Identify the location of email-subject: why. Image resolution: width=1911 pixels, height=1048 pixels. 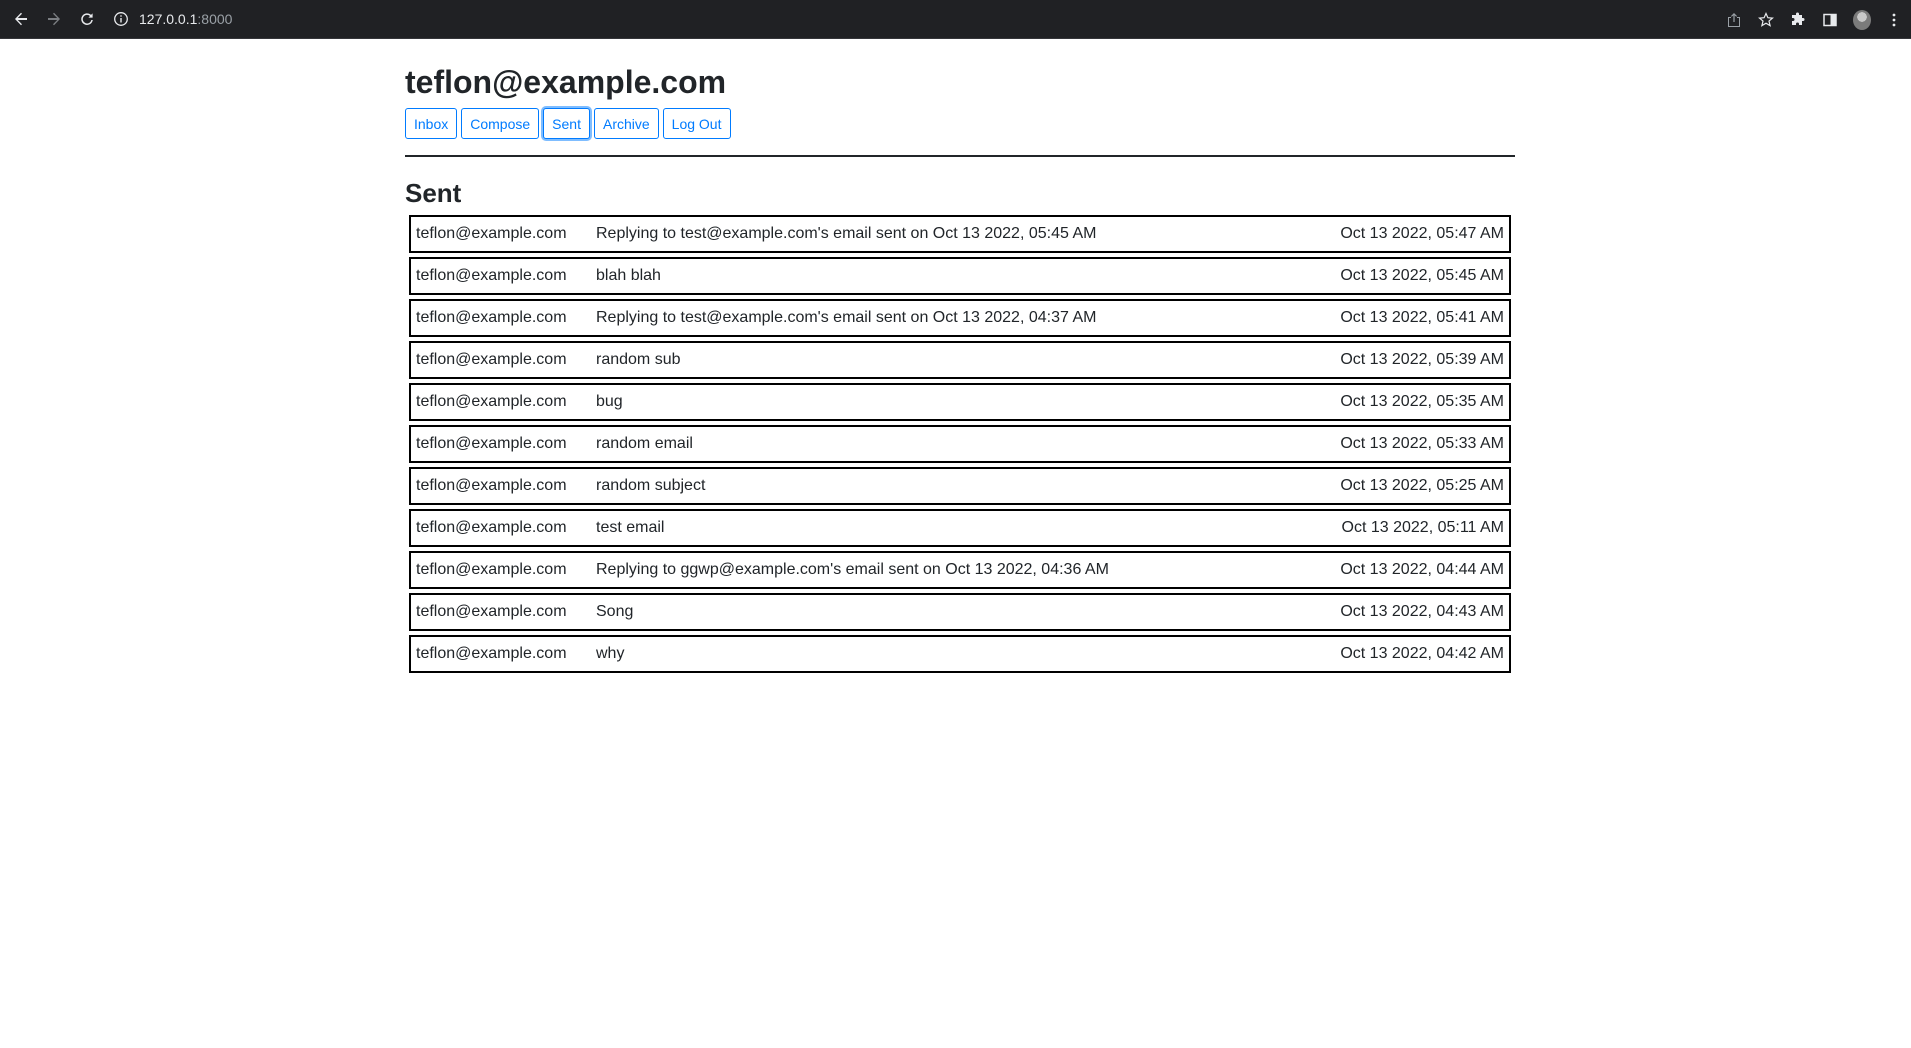
(610, 653).